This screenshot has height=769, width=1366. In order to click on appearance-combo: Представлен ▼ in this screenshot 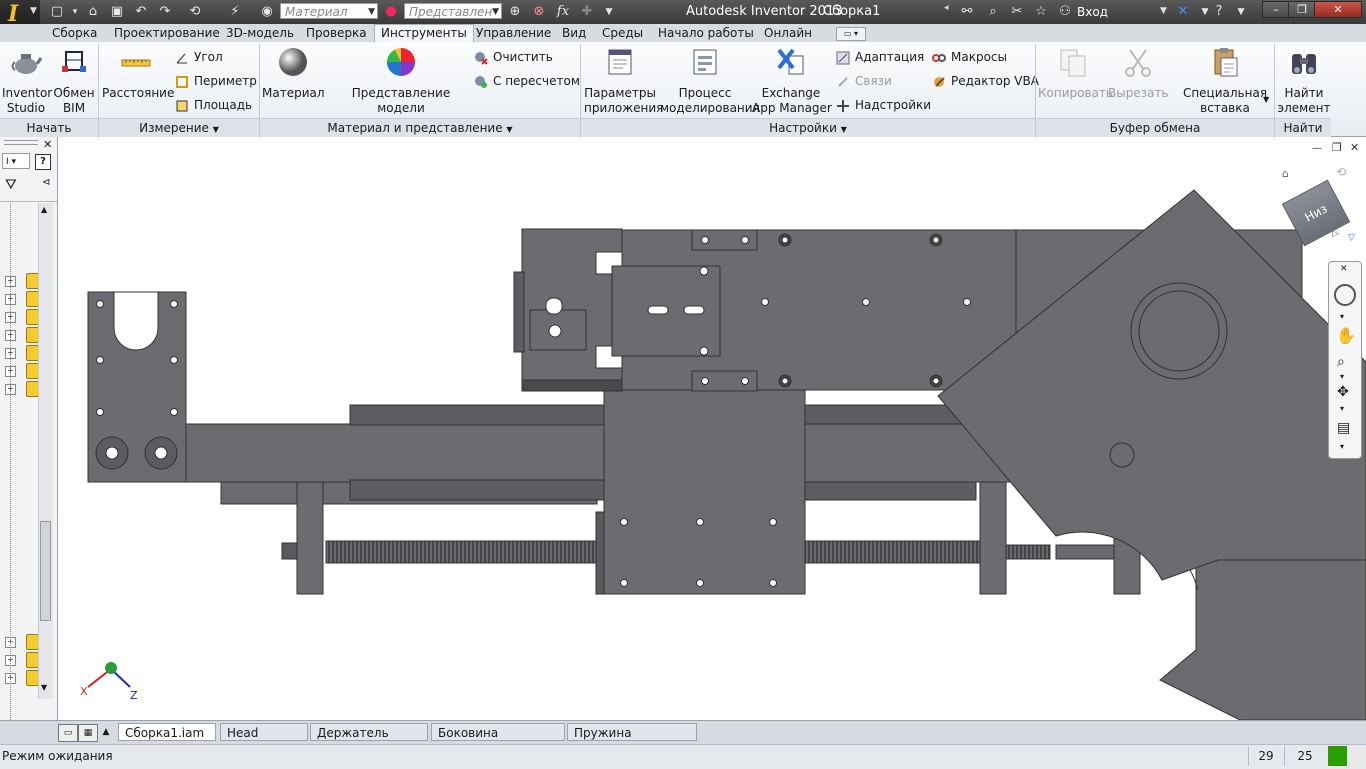, I will do `click(453, 11)`.